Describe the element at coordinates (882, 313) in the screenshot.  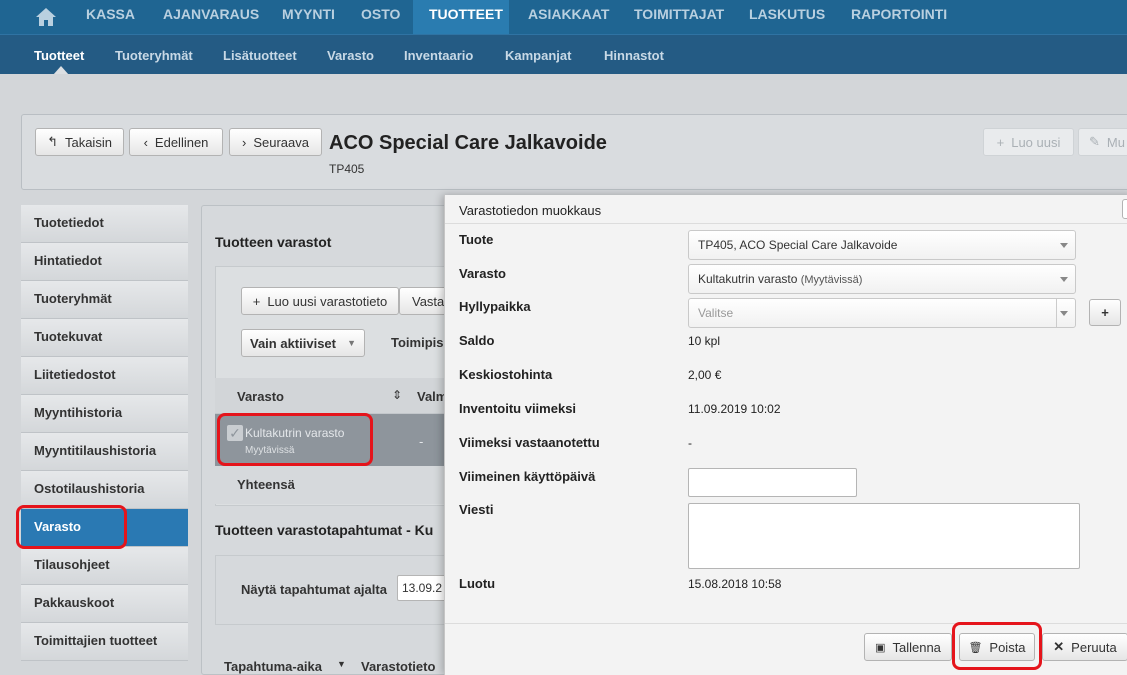
I see `shelf-select: Valitse` at that location.